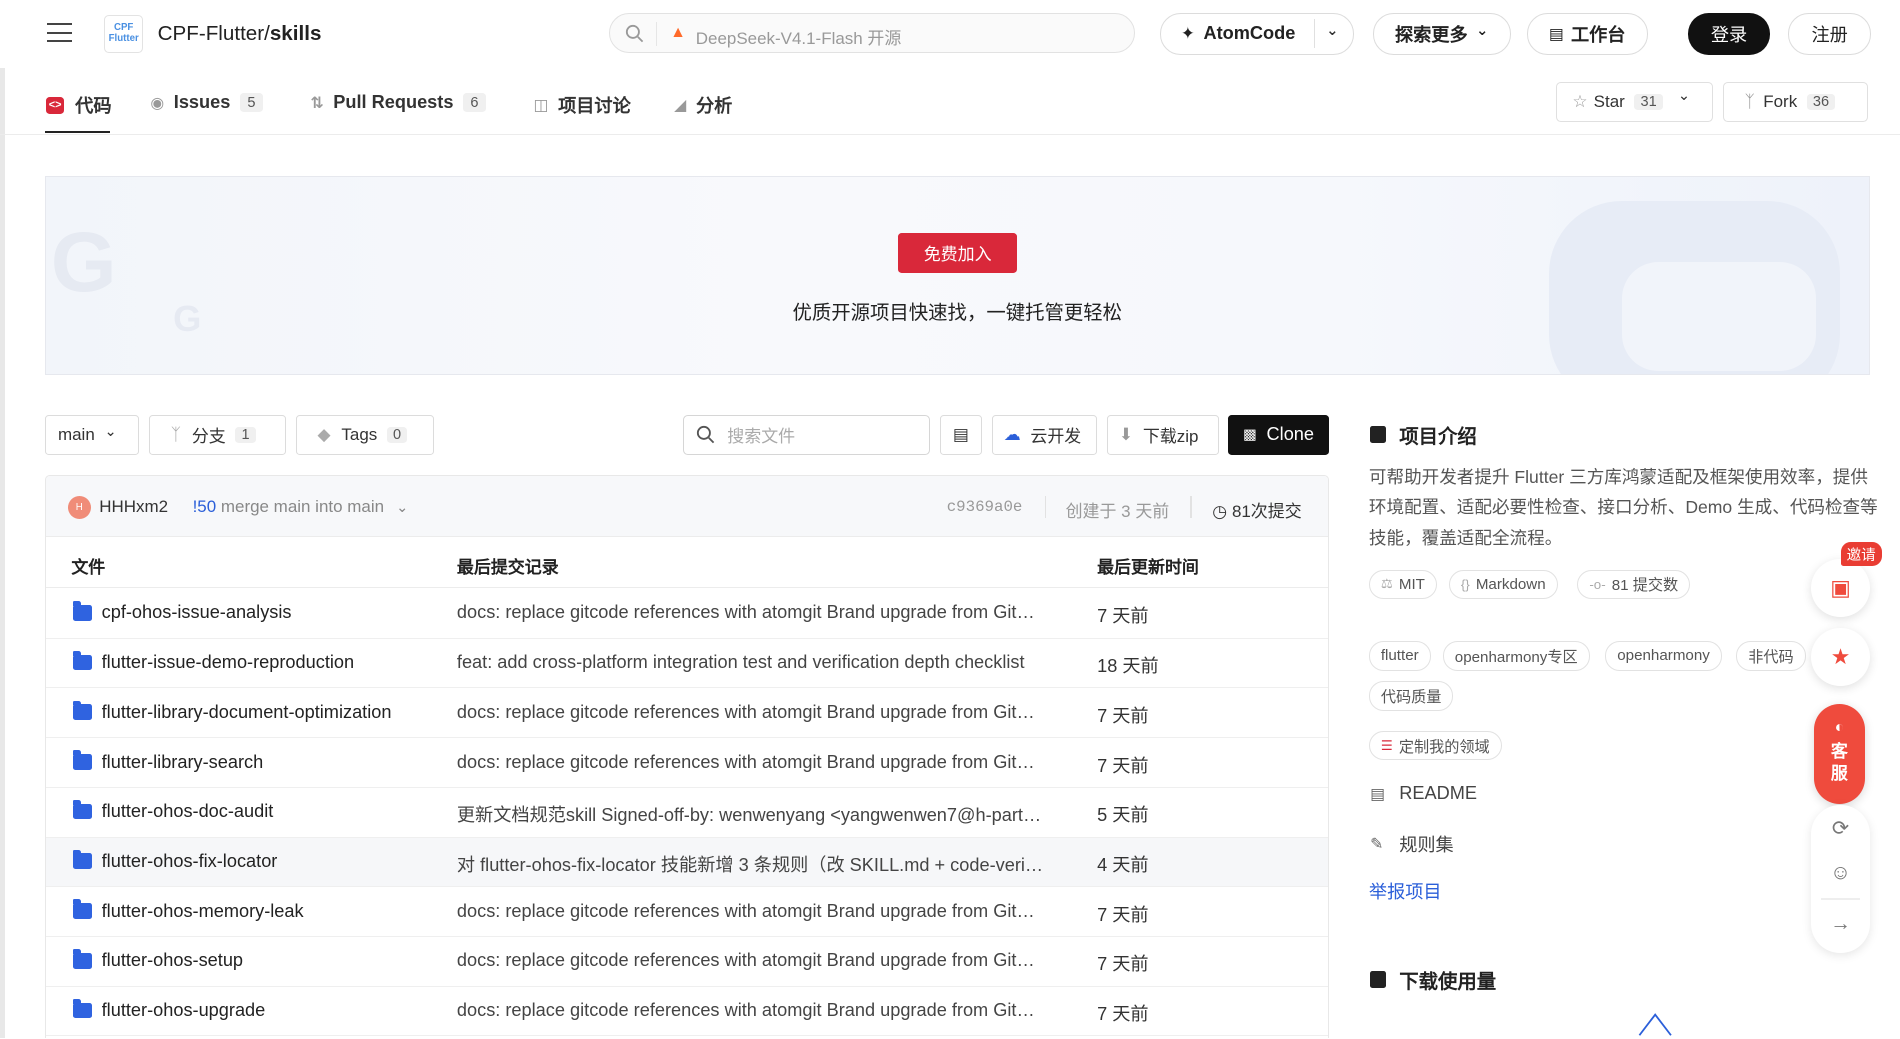  What do you see at coordinates (59, 33) in the screenshot?
I see `hamburger-menu-icon` at bounding box center [59, 33].